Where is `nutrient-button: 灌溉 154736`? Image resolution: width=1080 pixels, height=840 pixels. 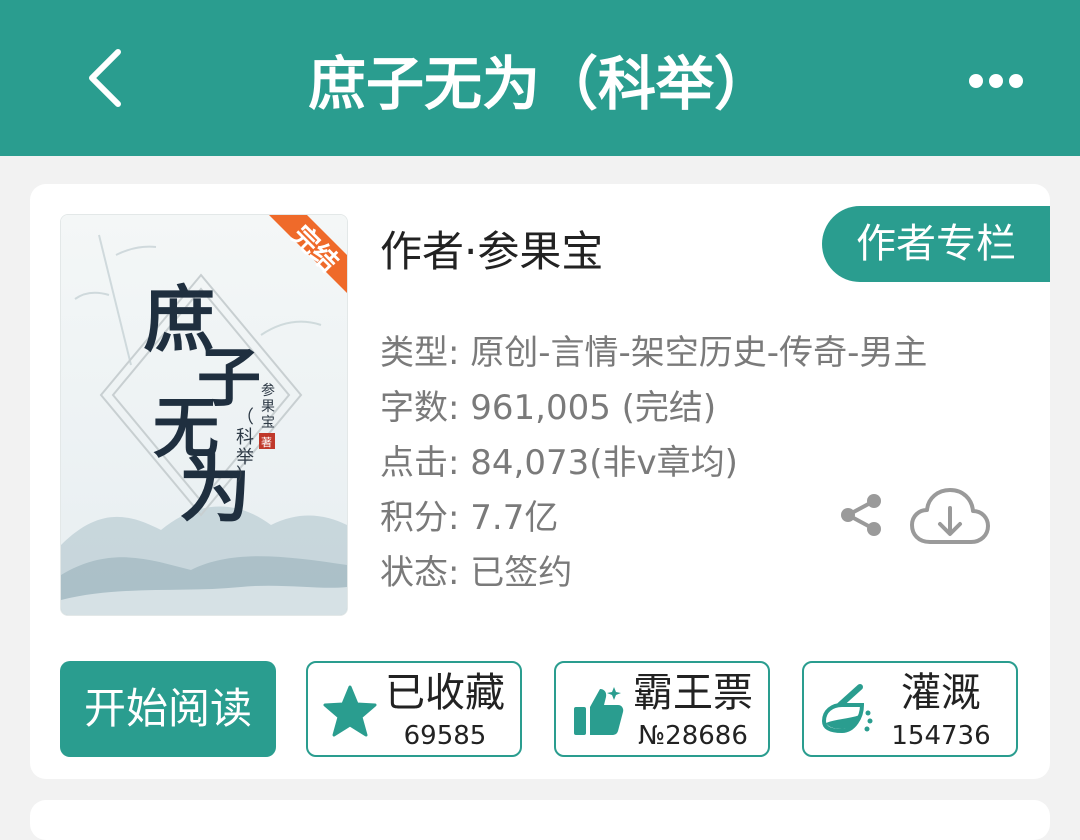 nutrient-button: 灌溉 154736 is located at coordinates (910, 709).